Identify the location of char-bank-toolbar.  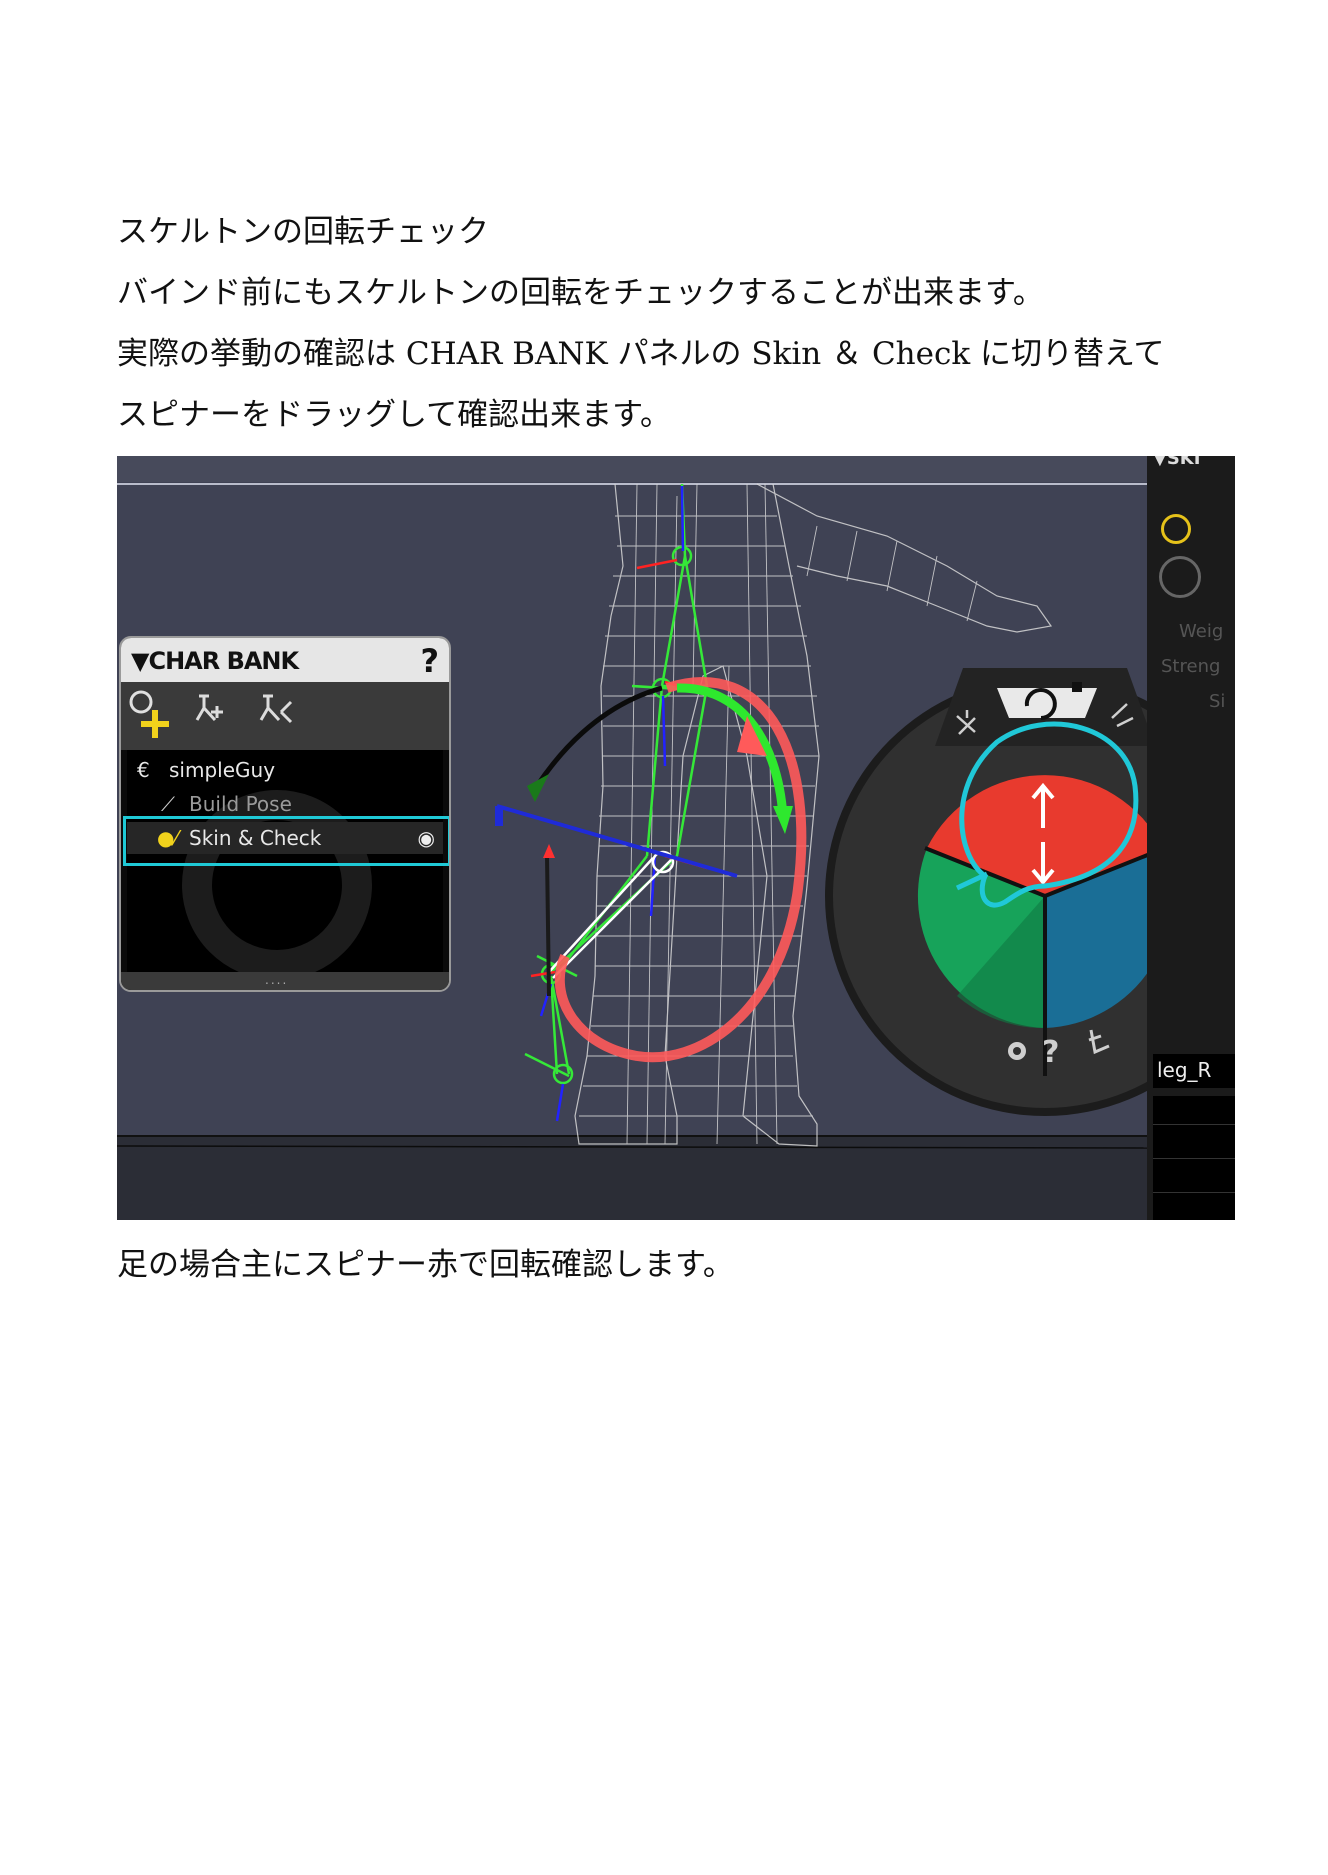
(285, 716).